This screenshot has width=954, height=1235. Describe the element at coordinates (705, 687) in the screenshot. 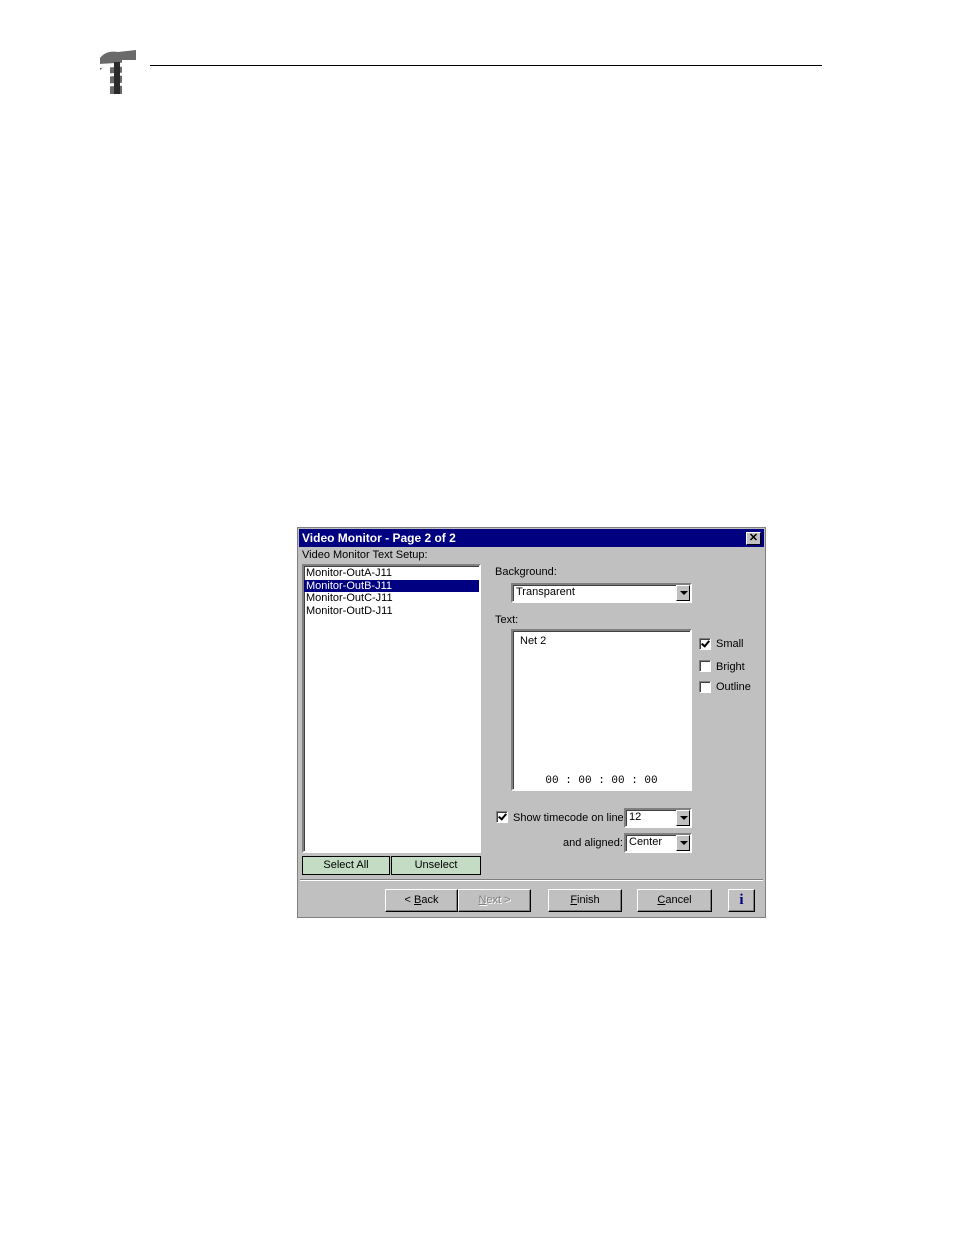

I see `outline-checkbox` at that location.